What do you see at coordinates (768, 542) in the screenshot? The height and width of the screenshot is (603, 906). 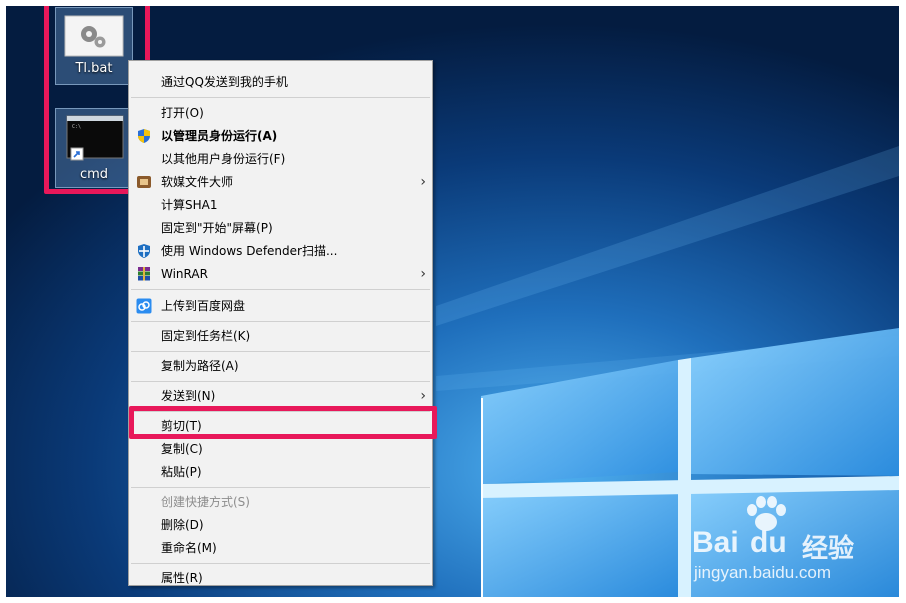 I see `watermark-brand-du: du` at bounding box center [768, 542].